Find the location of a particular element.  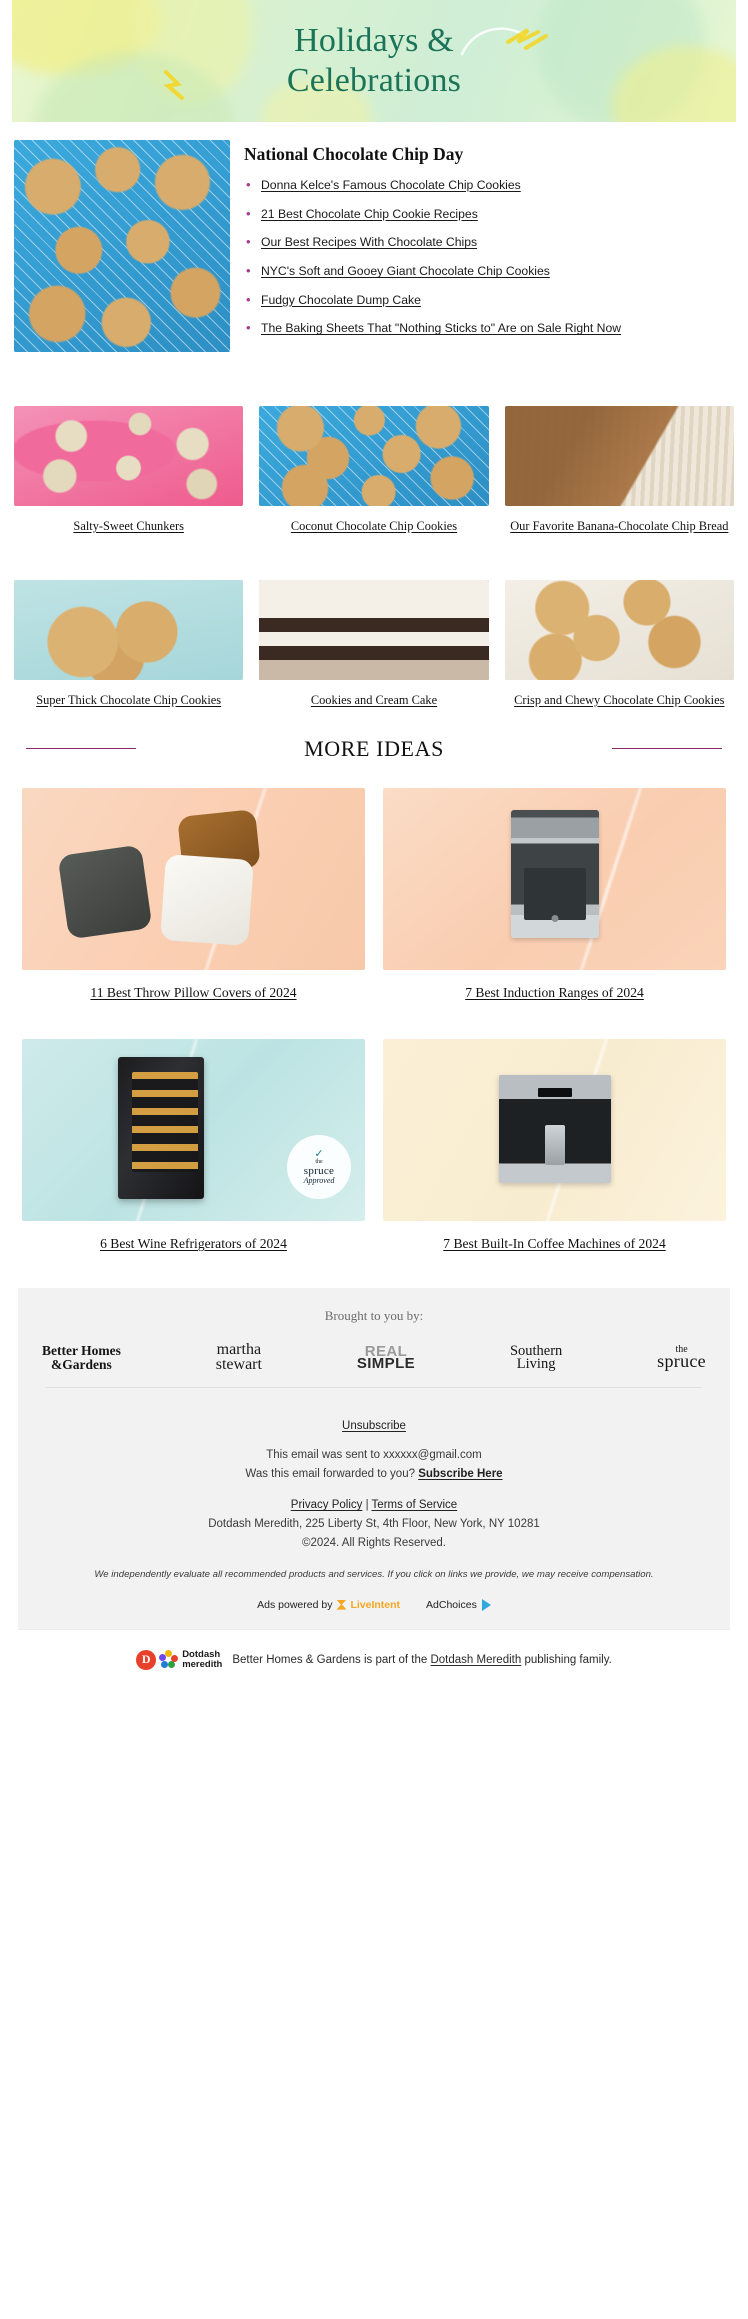

product-card: 7 Best Induction Ranges of 2024 is located at coordinates (554, 895).